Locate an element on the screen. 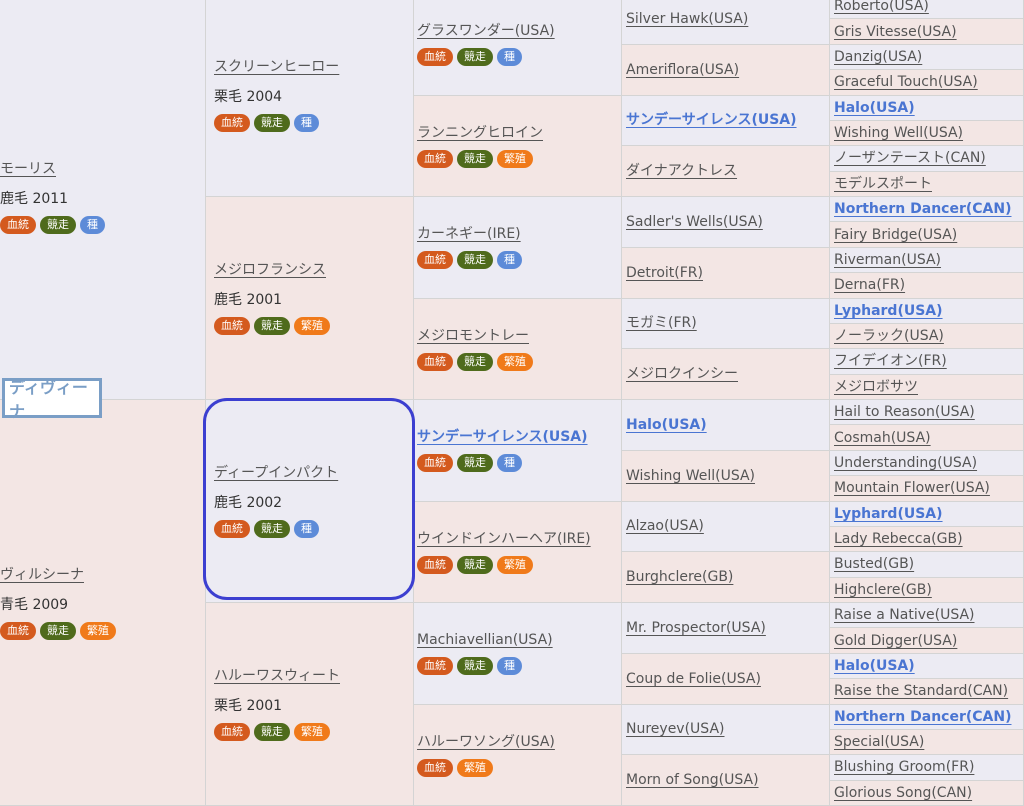 The width and height of the screenshot is (1024, 806). ancestor-name-link: Lady Rebecca(GB) is located at coordinates (928, 539).